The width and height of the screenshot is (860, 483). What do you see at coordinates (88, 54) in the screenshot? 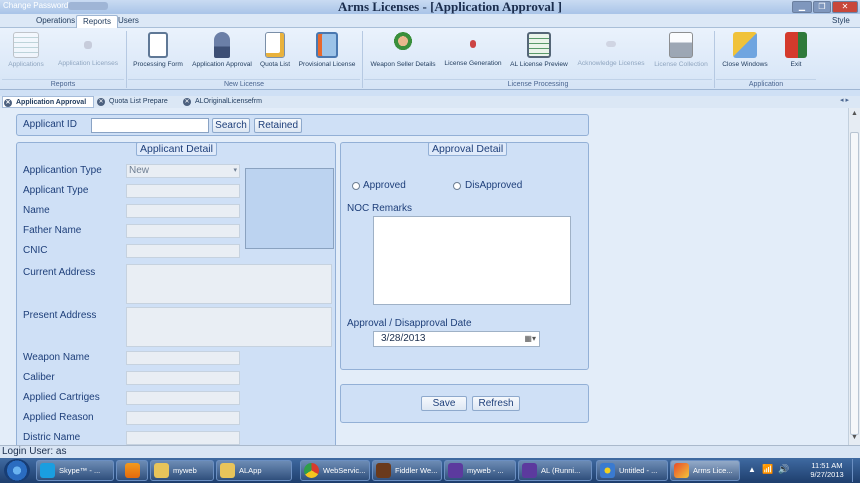
I see `application-licenses-button: Application Licenses` at bounding box center [88, 54].